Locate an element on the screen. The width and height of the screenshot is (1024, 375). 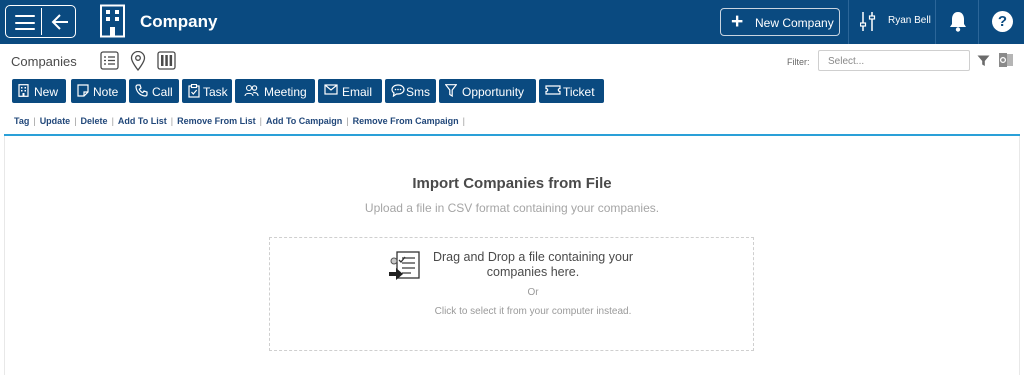
toolbar-ticket-button: Ticket is located at coordinates (571, 91).